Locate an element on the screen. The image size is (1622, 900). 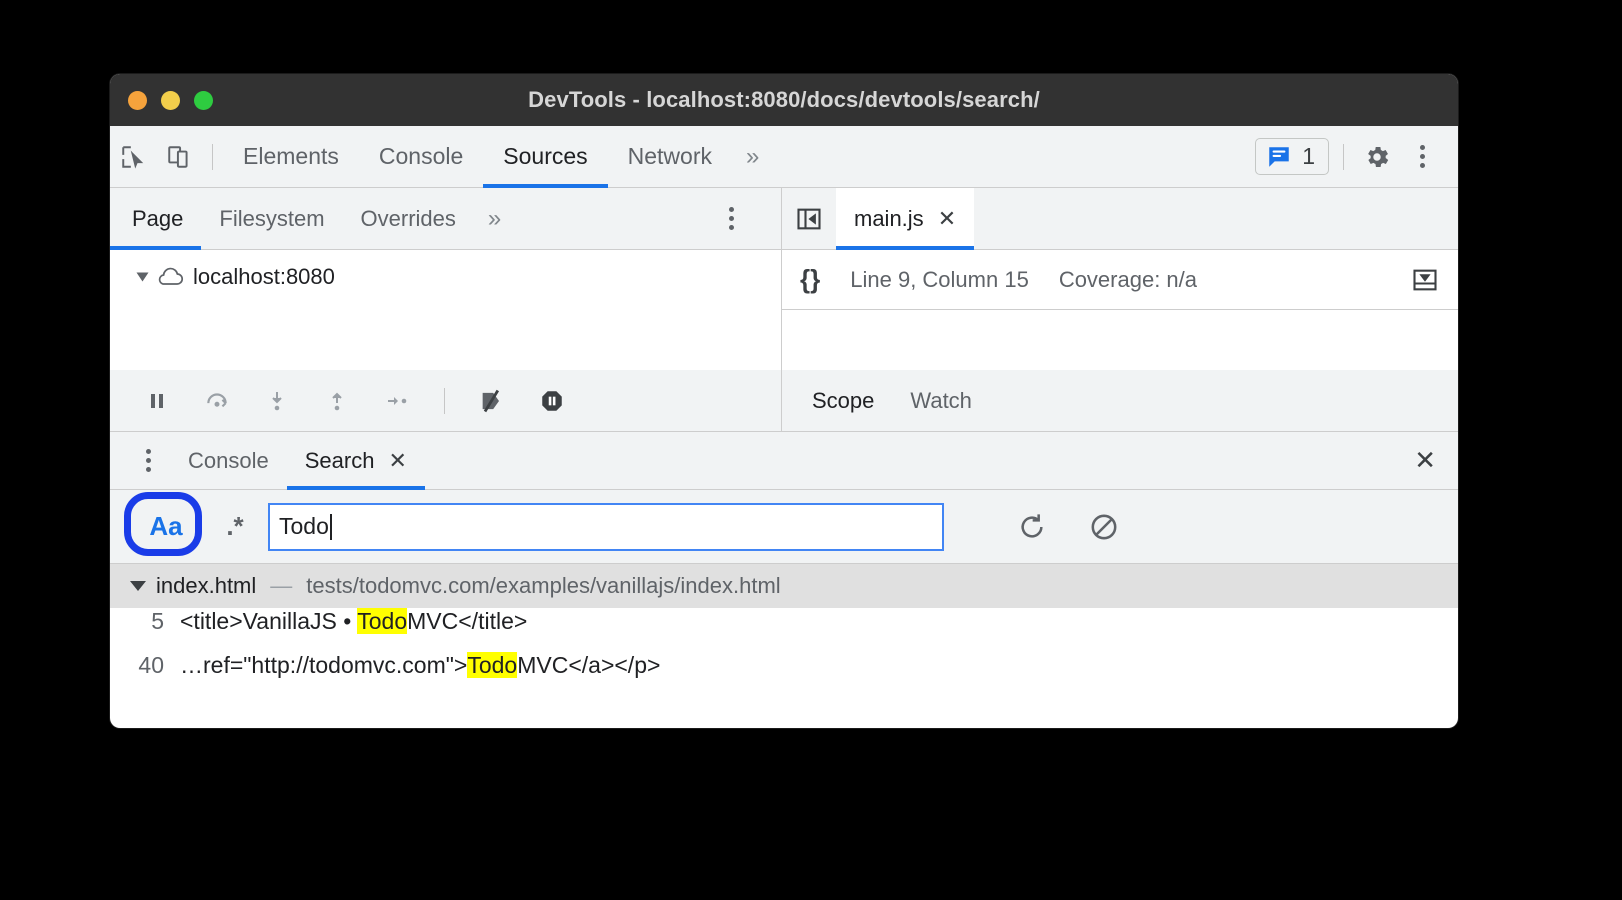
text-caret is located at coordinates (330, 526).